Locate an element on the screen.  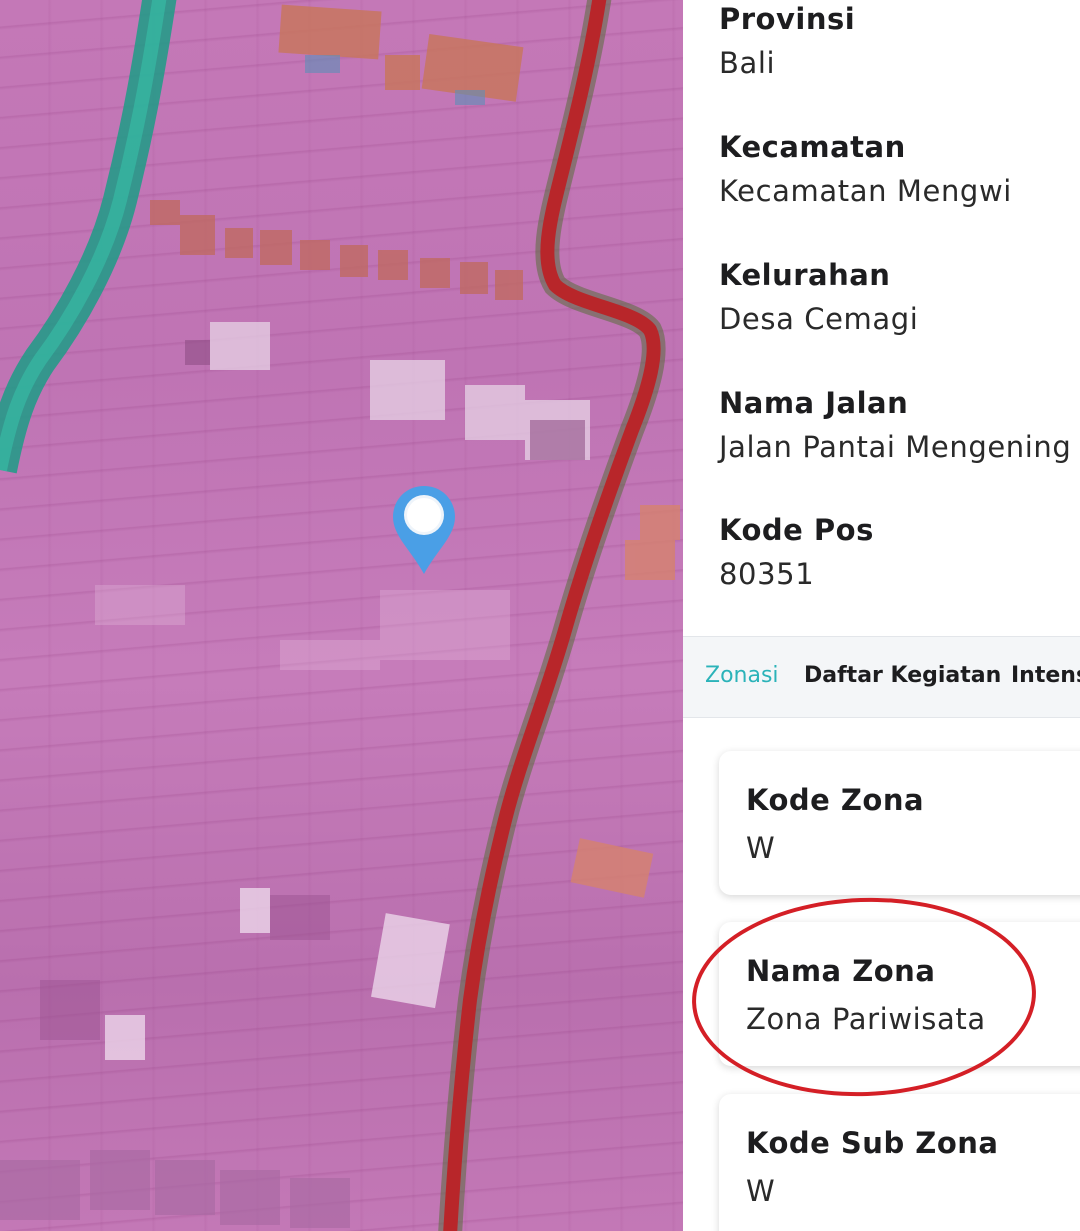
nama-jalan-label: Nama Jalan is located at coordinates (814, 403).